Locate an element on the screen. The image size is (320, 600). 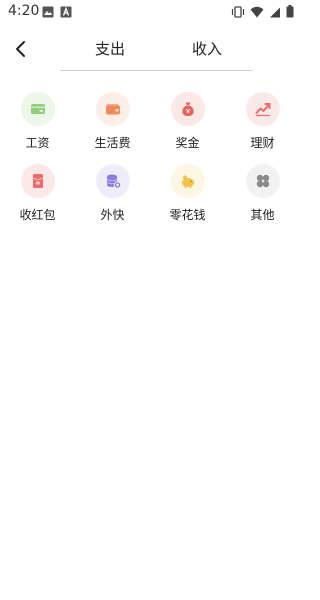
wifi-icon is located at coordinates (257, 12).